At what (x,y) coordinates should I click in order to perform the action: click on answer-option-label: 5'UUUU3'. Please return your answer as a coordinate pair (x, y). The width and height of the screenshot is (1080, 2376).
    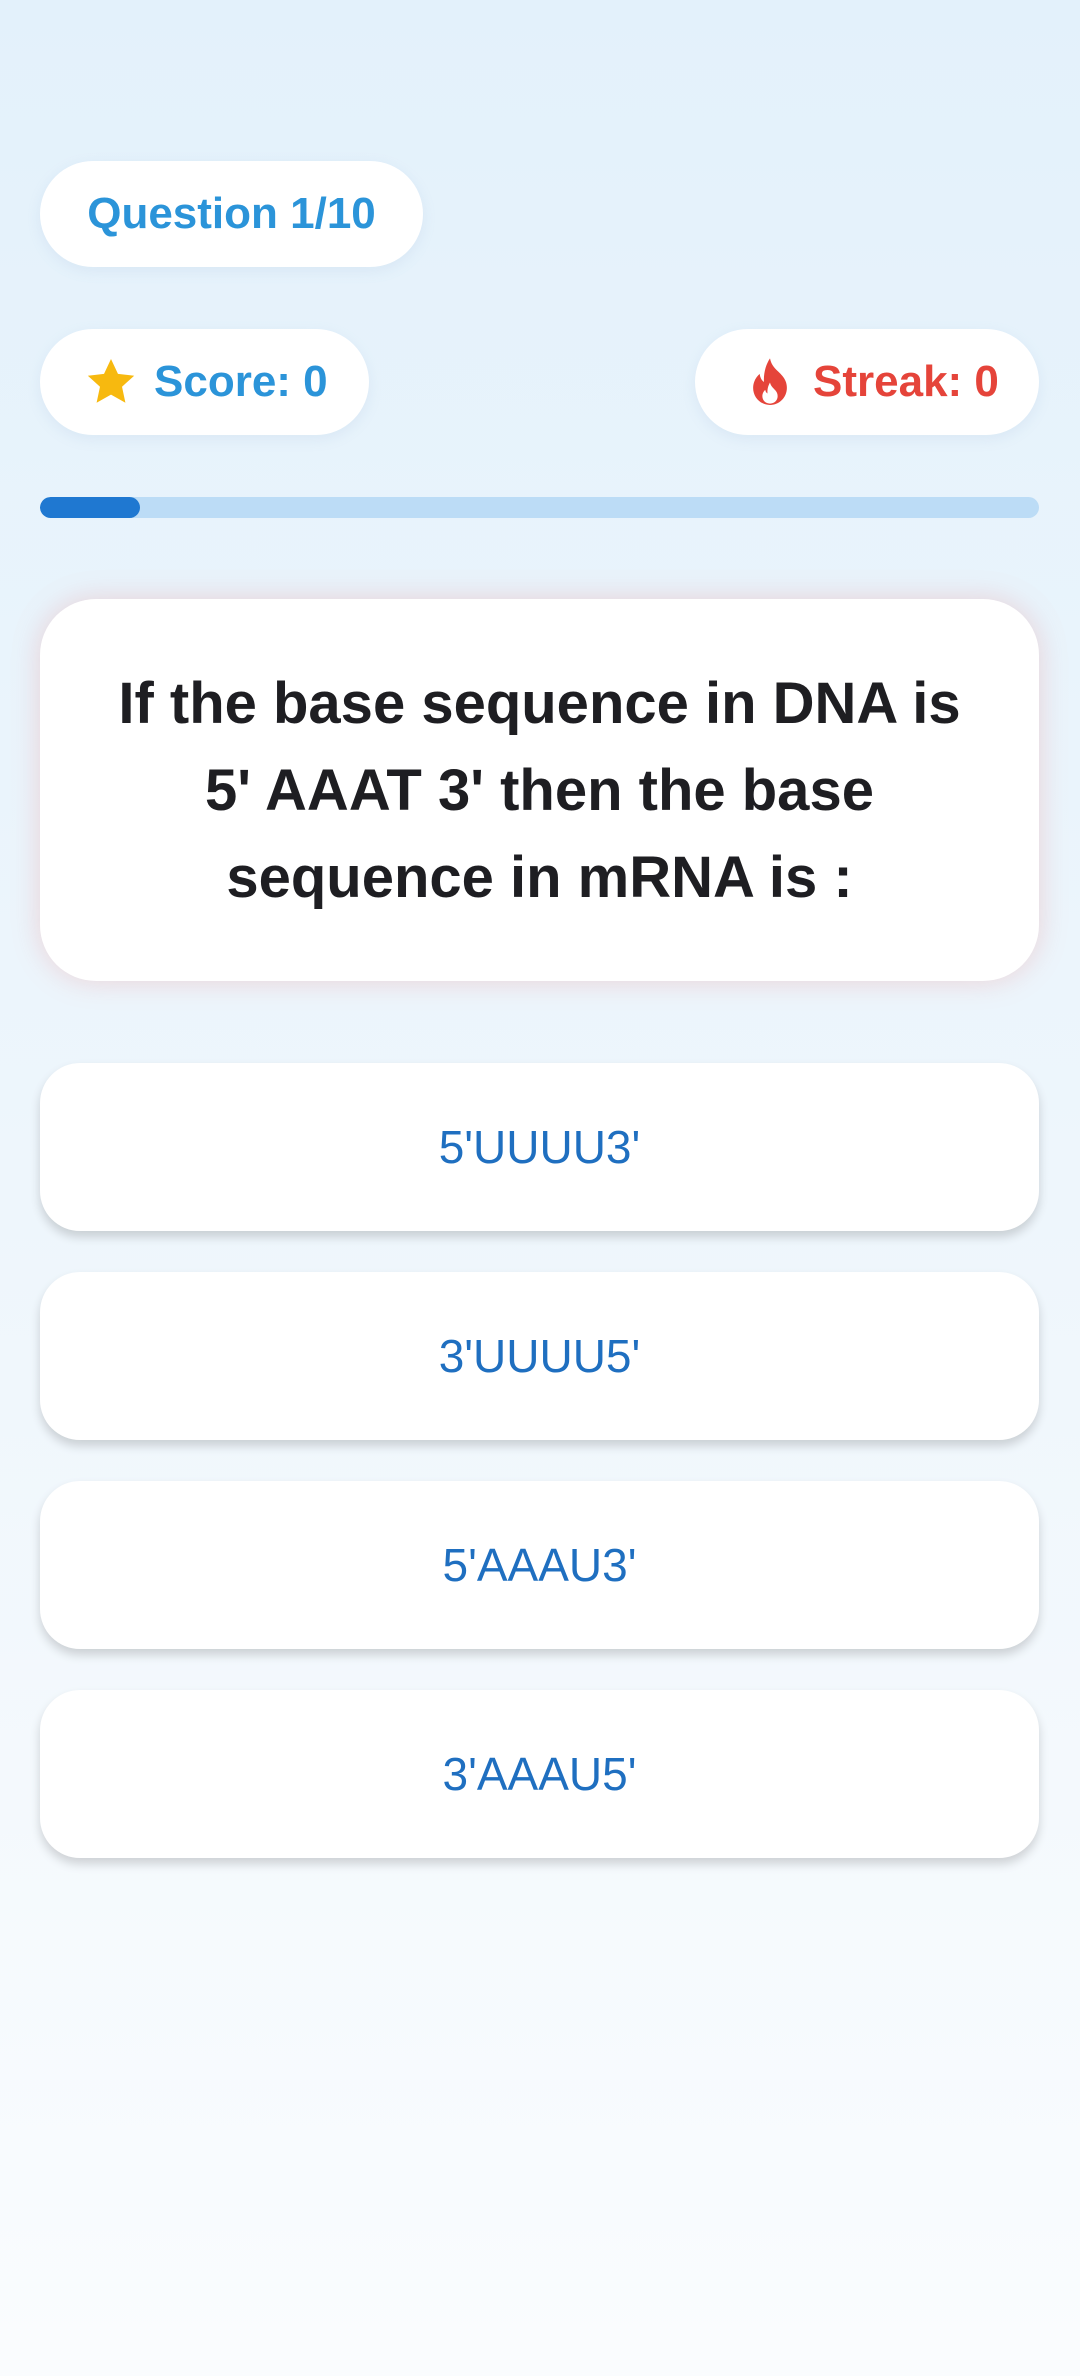
    Looking at the image, I should click on (539, 1147).